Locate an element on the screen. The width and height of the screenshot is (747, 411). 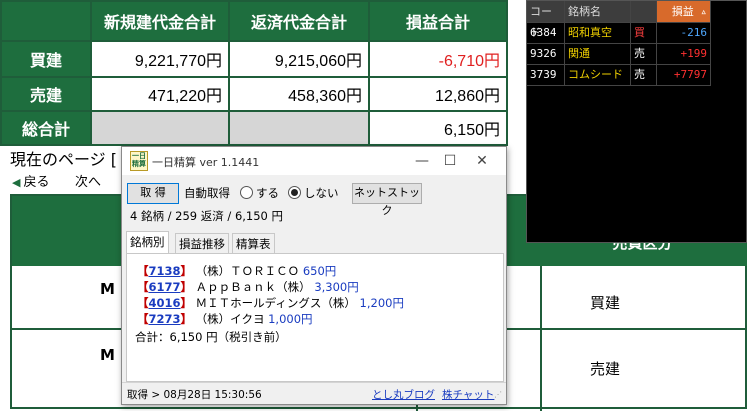
stock-name: （株）ＴＯＲＩＣＯ is located at coordinates (247, 271).